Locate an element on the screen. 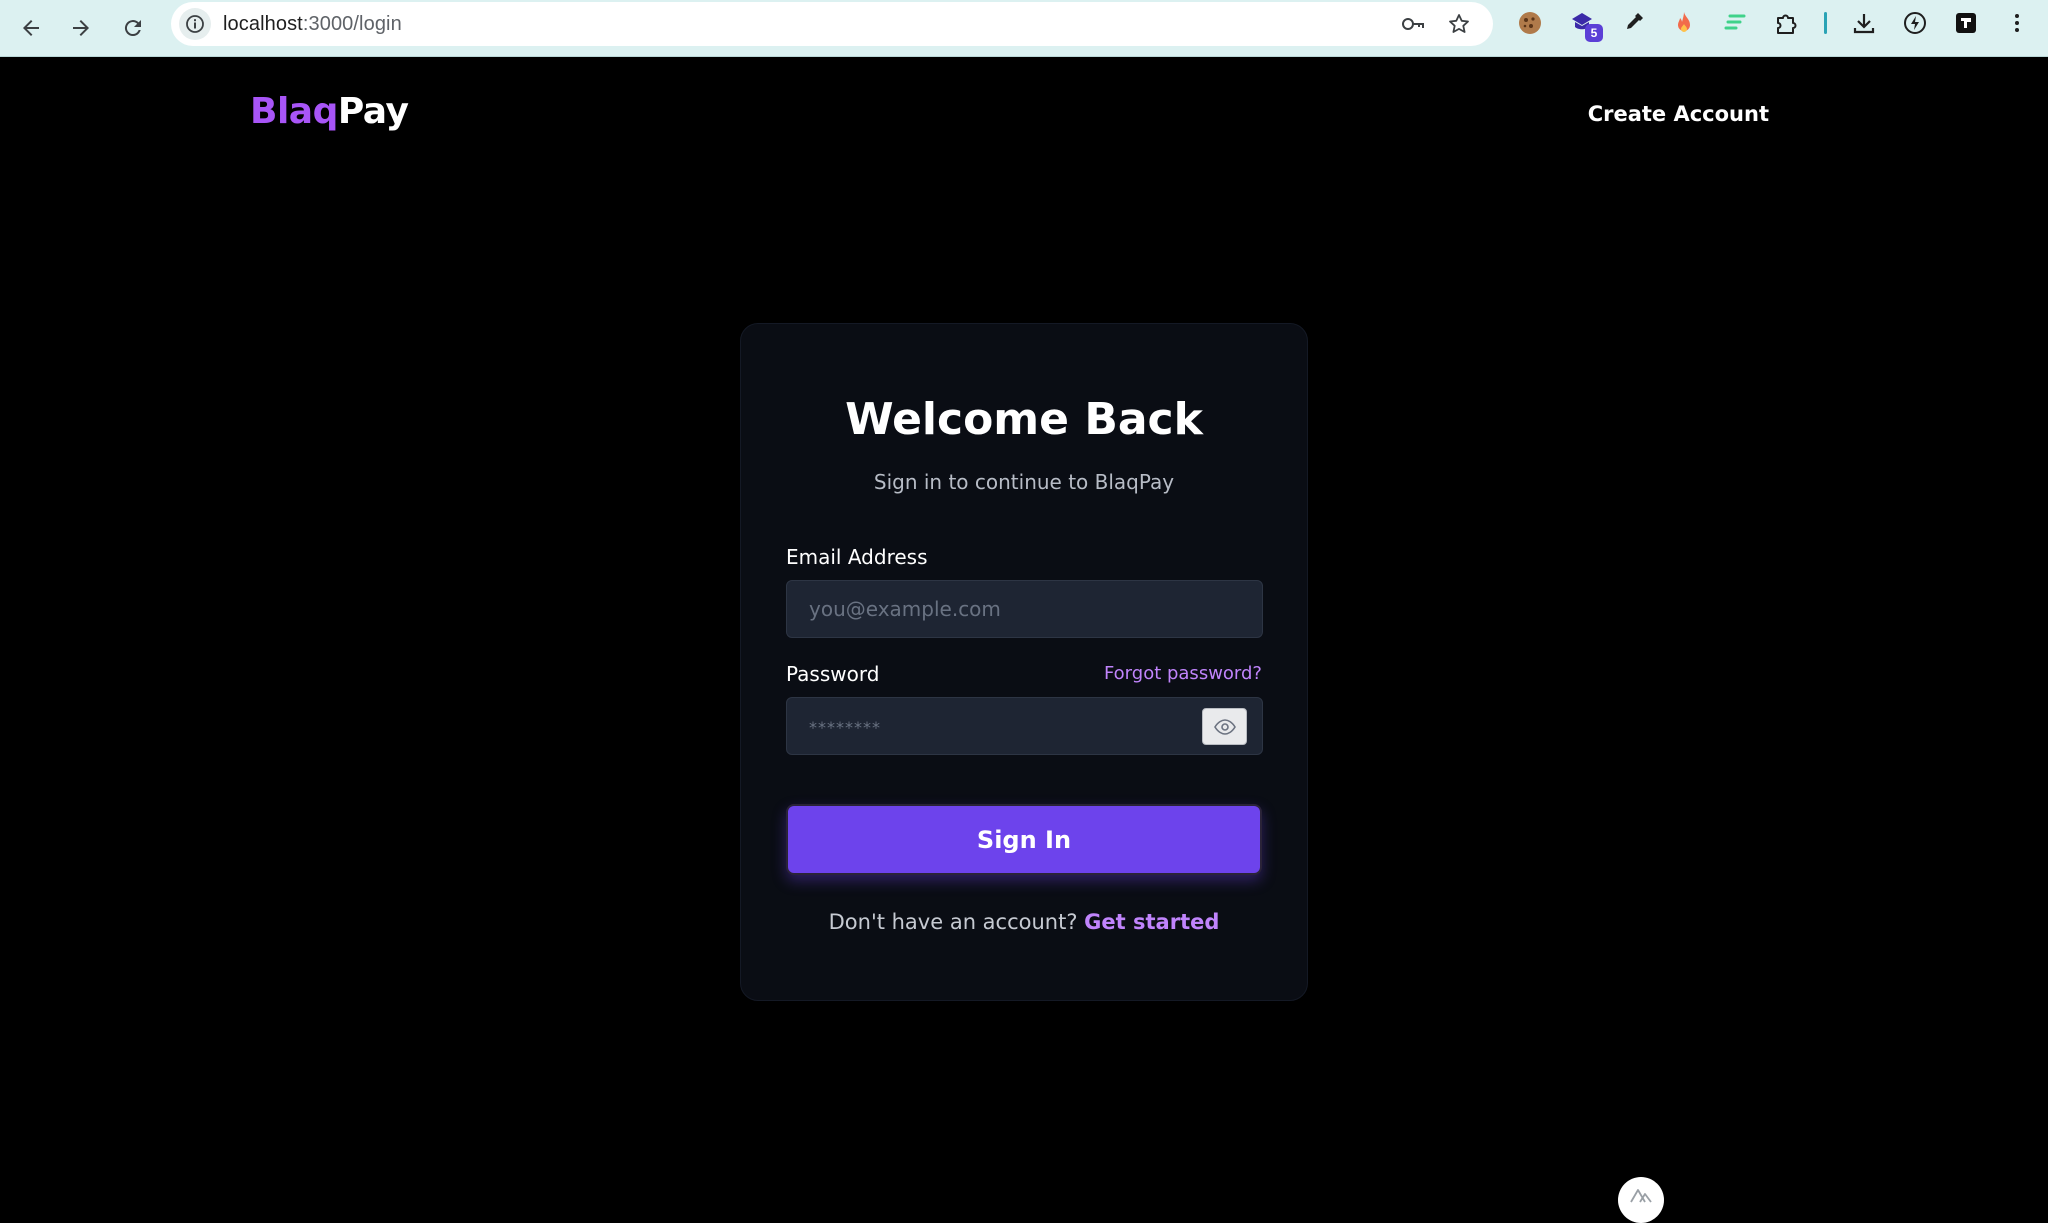 This screenshot has height=1223, width=2048. cookie-extension is located at coordinates (1530, 23).